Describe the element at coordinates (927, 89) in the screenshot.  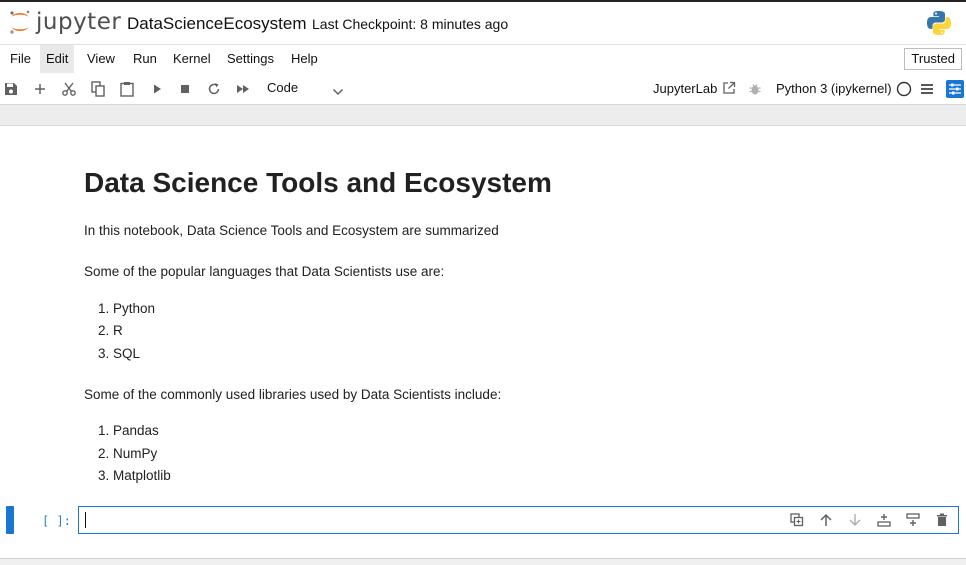
I see `menu-lines-icon` at that location.